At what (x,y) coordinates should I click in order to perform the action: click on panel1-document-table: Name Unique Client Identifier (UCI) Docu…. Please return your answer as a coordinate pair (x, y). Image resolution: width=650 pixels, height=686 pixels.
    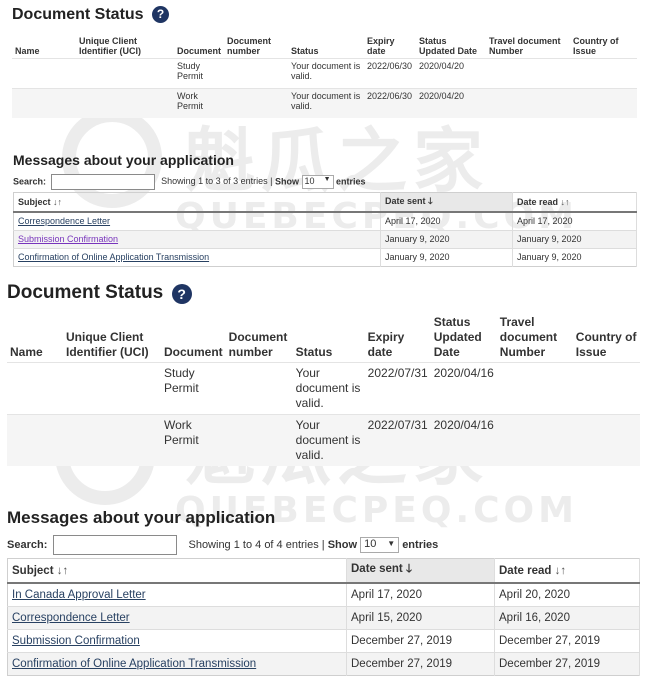
    Looking at the image, I should click on (324, 74).